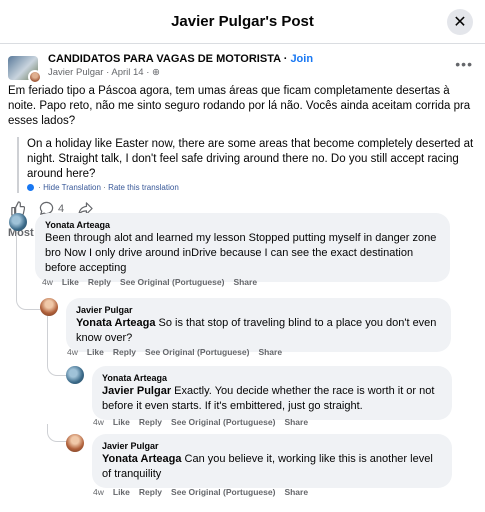 The width and height of the screenshot is (485, 512). I want to click on mention-link: Javier Pulgar, so click(136, 391).